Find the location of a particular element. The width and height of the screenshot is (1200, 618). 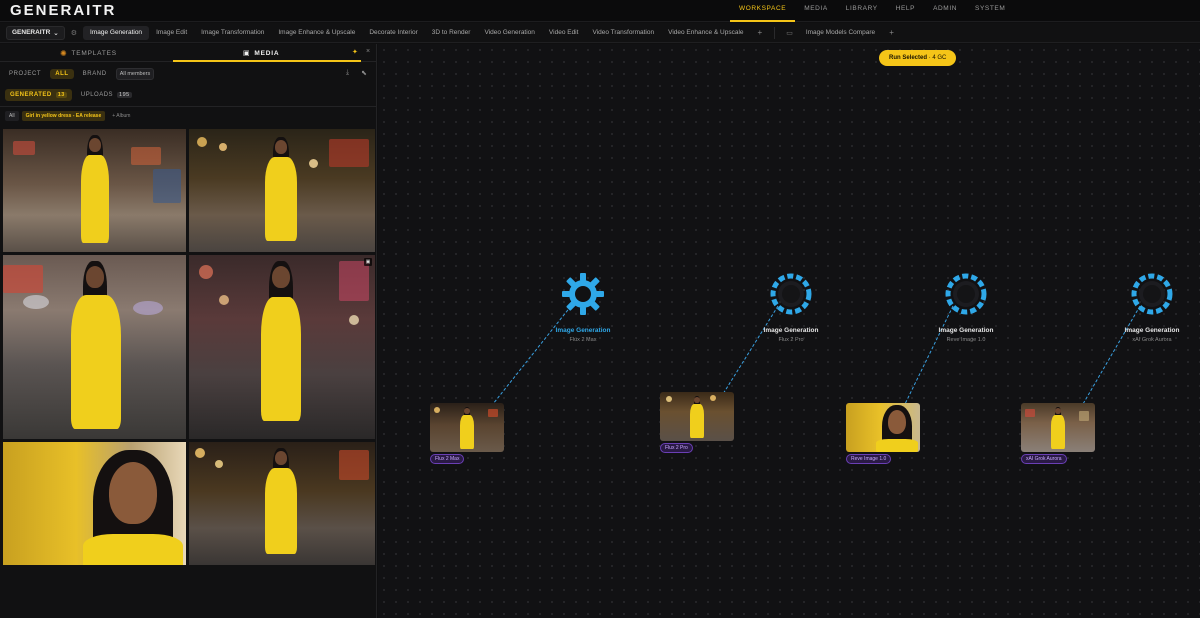

node-image-generation-reve-image: Image Generation Reve Image 1.0 is located at coordinates (966, 312).